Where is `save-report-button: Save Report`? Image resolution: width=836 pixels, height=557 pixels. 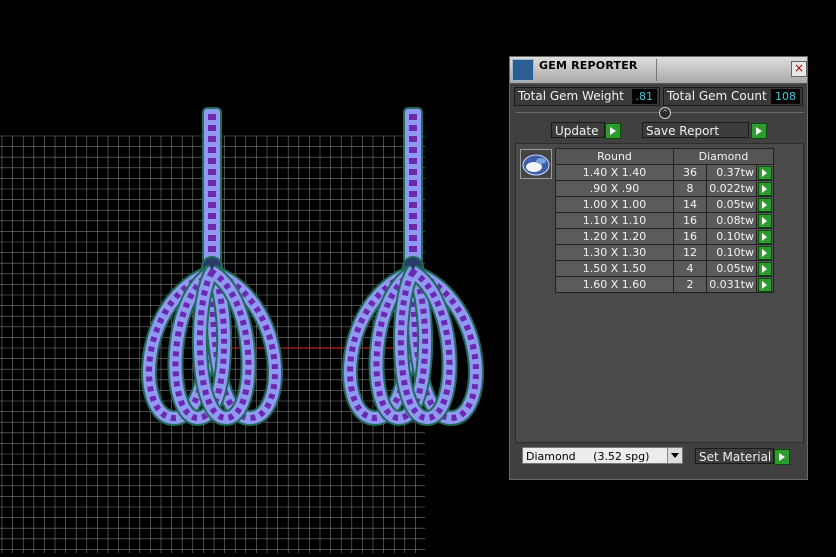 save-report-button: Save Report is located at coordinates (695, 130).